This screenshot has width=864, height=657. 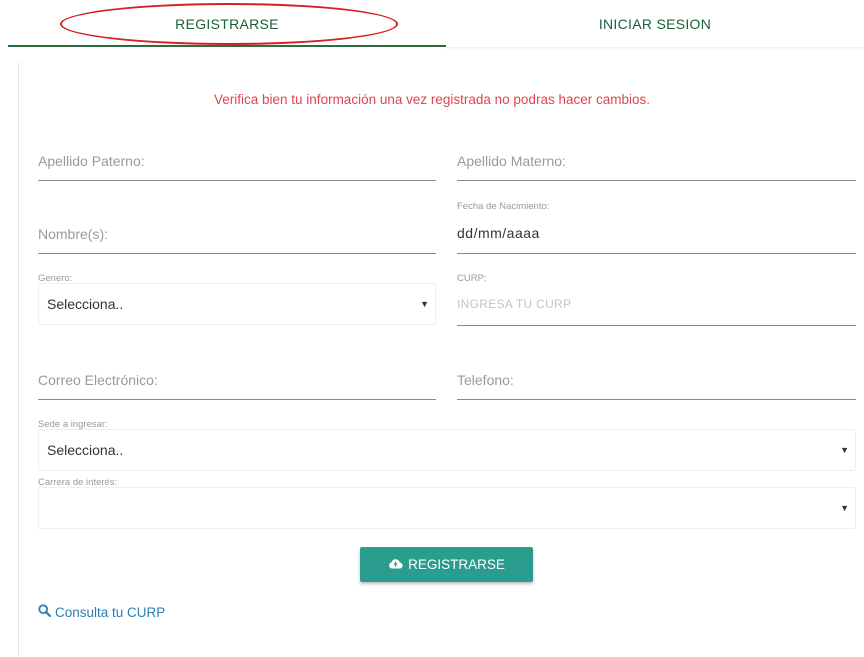 I want to click on apellido-materno-placeholder: Apellido Materno:, so click(x=511, y=161).